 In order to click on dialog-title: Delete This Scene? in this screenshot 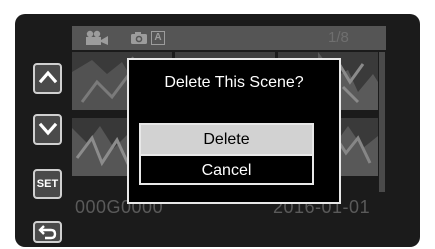, I will do `click(234, 82)`.